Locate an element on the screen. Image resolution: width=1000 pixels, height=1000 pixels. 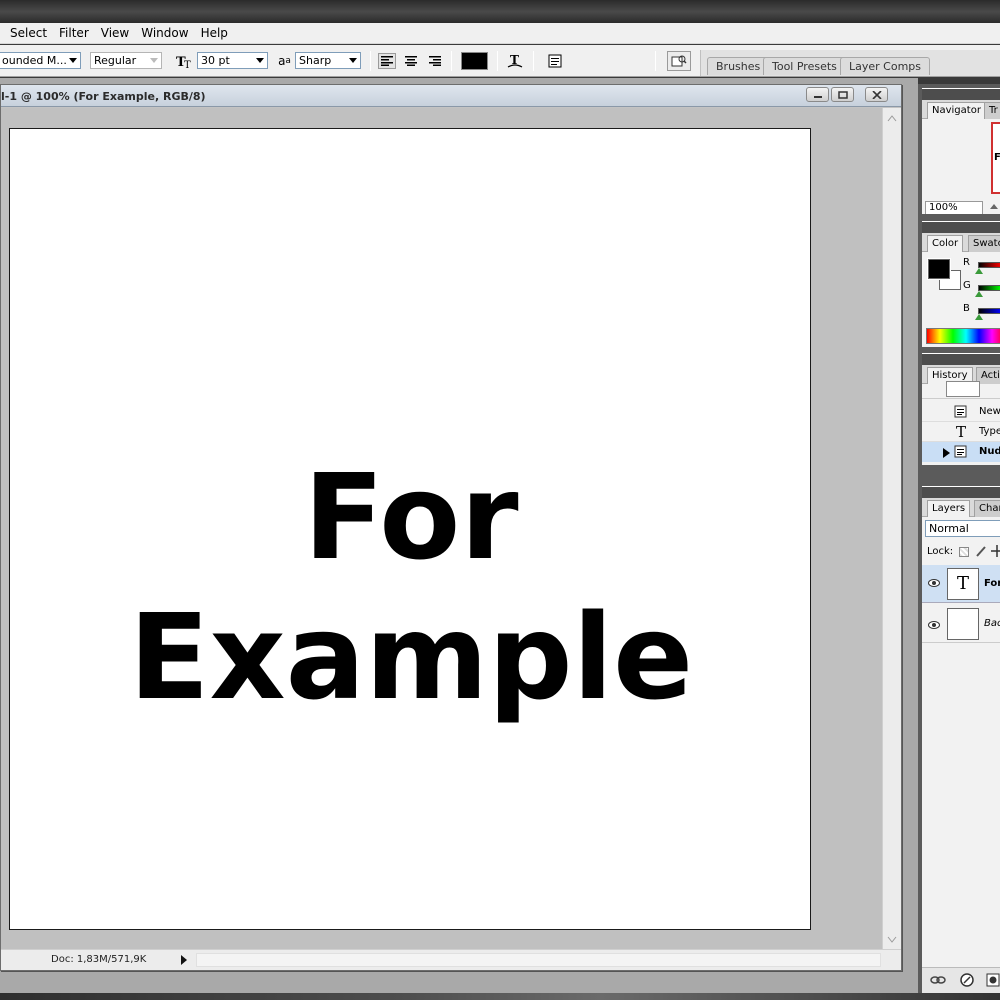
font-size-select: 30 pt is located at coordinates (232, 60).